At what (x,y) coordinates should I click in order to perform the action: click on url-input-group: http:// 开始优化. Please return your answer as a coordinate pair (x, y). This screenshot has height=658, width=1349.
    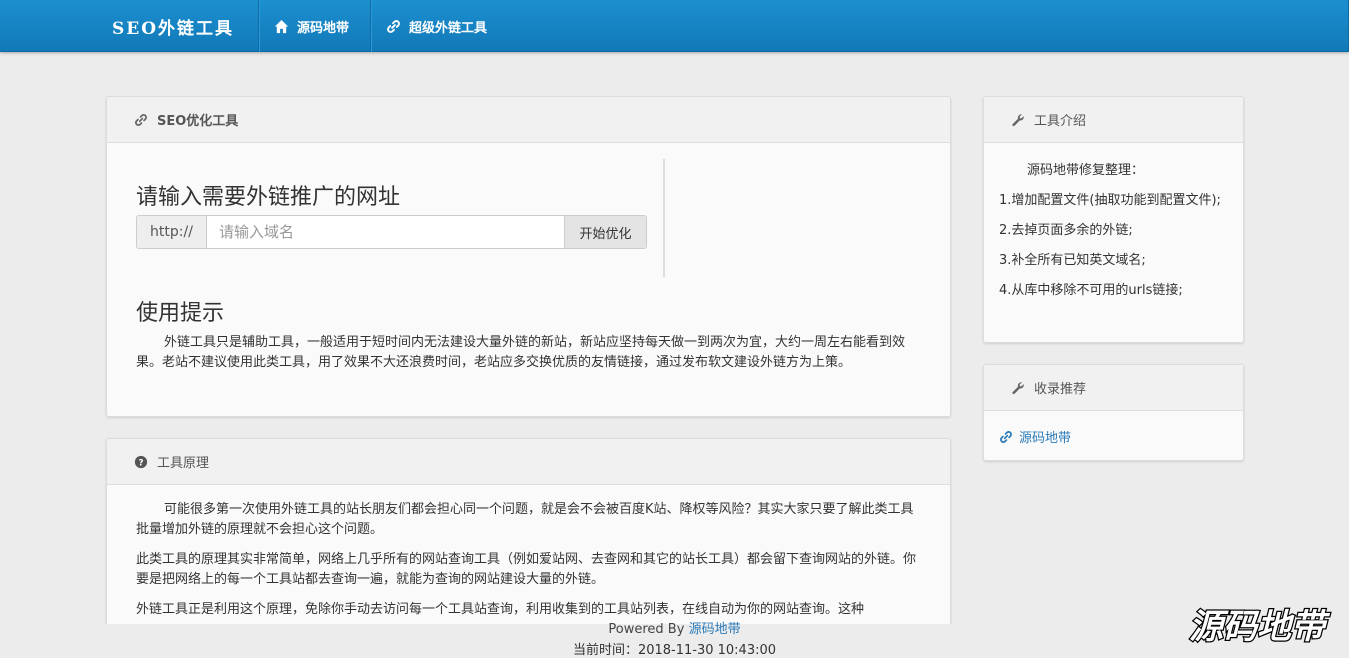
    Looking at the image, I should click on (391, 232).